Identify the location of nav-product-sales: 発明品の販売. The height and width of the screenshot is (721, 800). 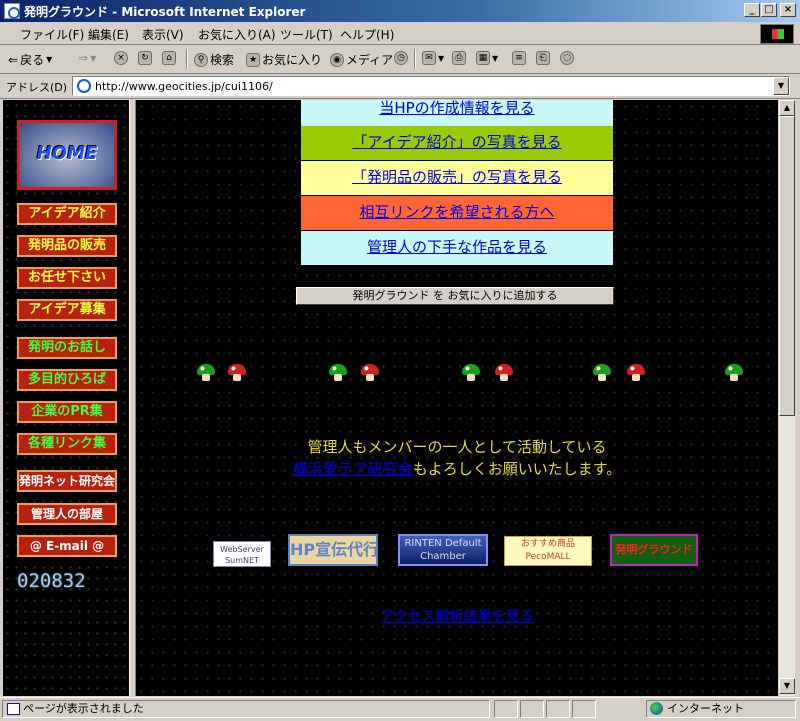
(67, 246).